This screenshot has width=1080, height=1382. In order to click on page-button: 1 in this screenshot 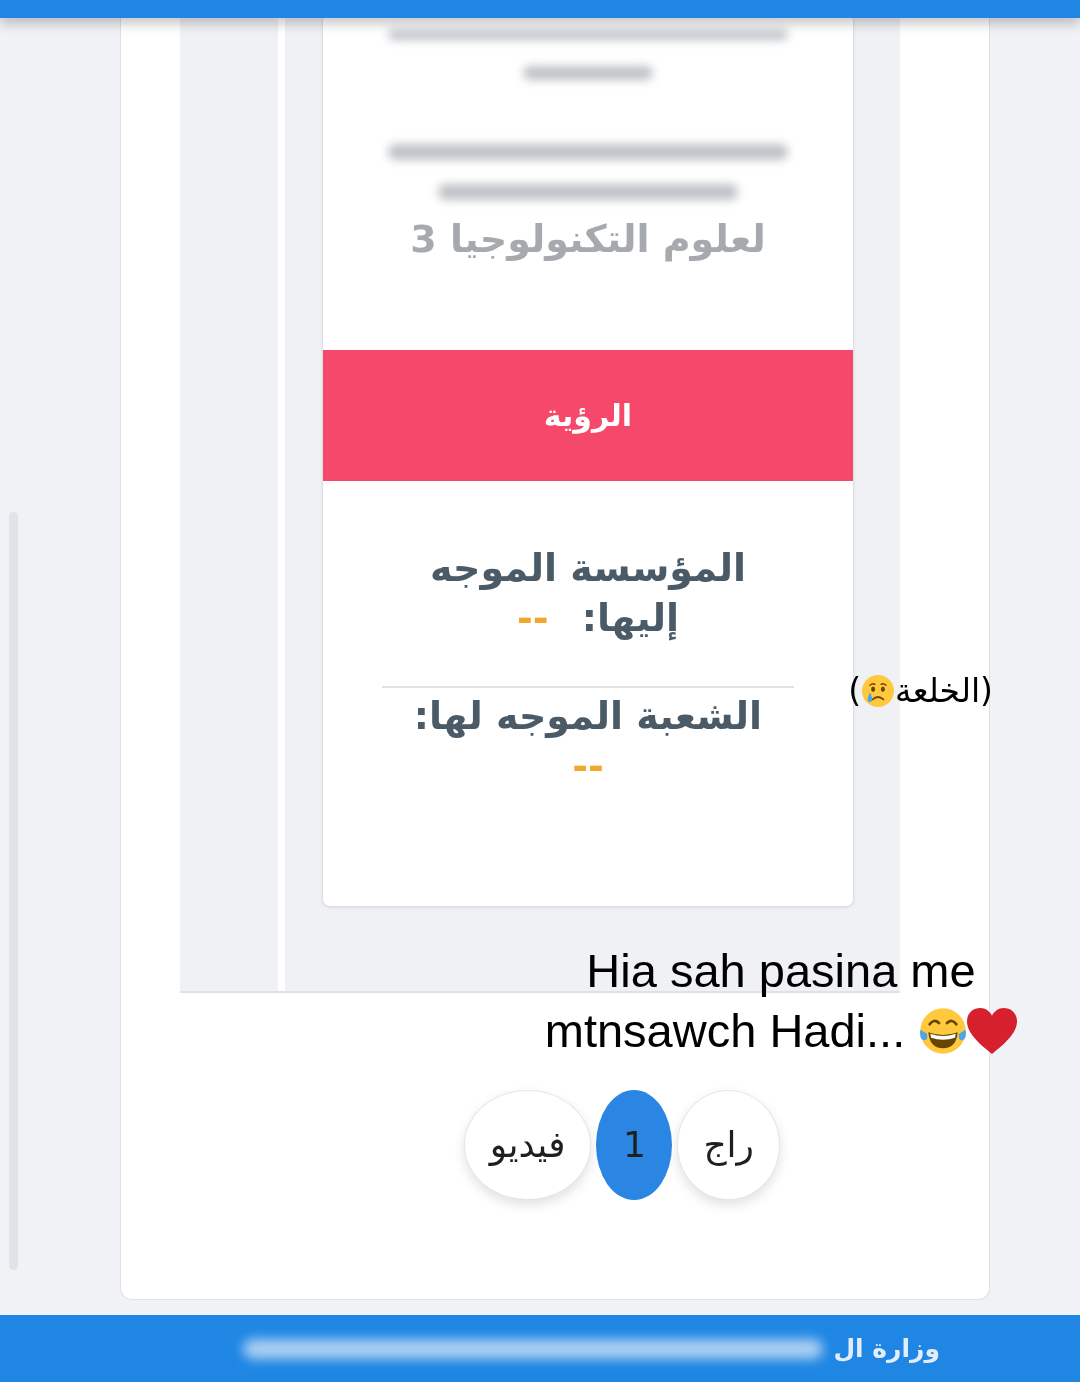, I will do `click(634, 1145)`.